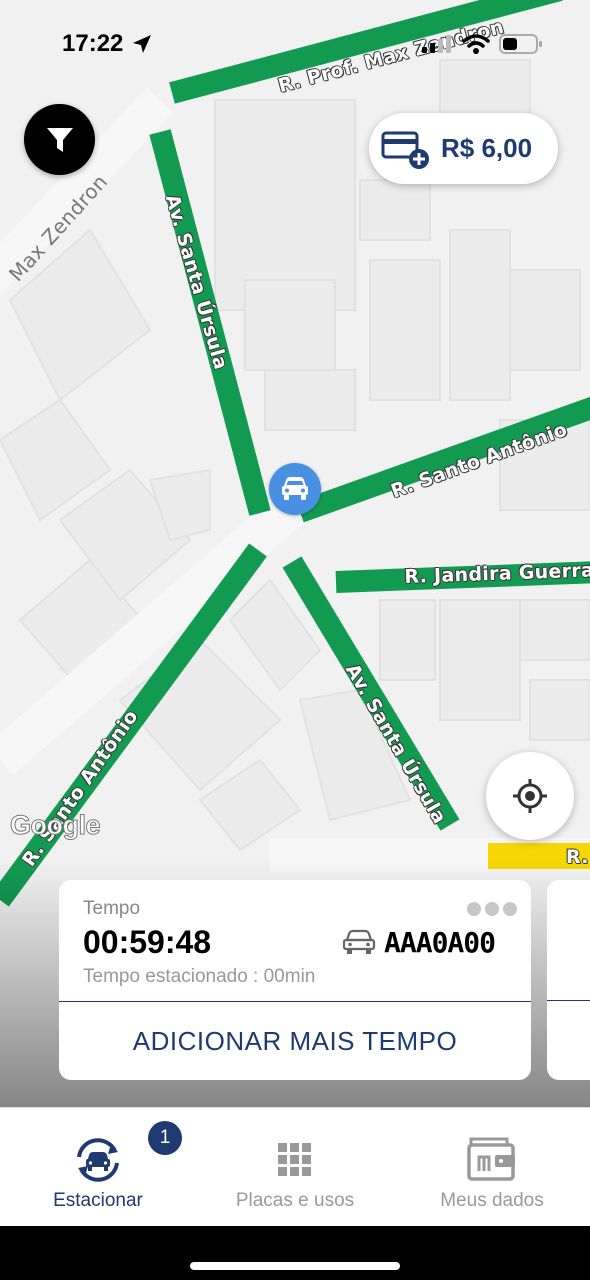 This screenshot has width=590, height=1280. Describe the element at coordinates (359, 941) in the screenshot. I see `car-outline-icon` at that location.